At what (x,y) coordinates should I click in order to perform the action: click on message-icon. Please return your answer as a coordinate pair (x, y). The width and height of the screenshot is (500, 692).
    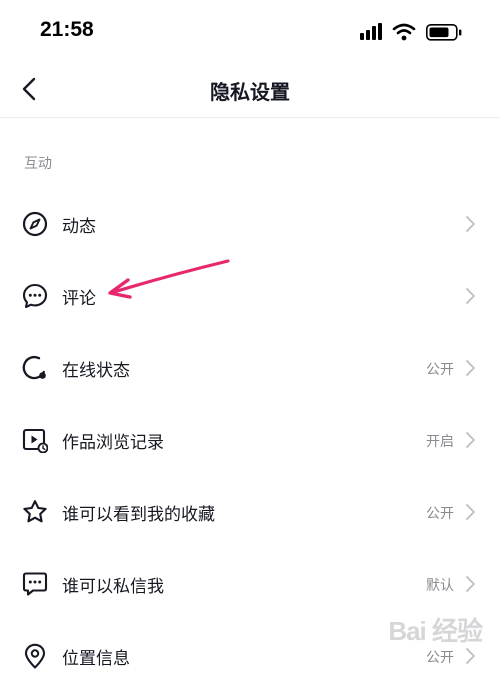
    Looking at the image, I should click on (35, 584).